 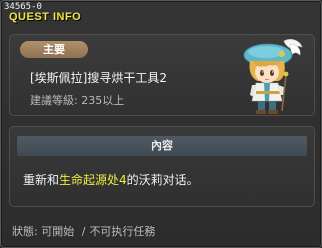 What do you see at coordinates (162, 180) in the screenshot?
I see `description-text-after: 的沃莉对话。` at bounding box center [162, 180].